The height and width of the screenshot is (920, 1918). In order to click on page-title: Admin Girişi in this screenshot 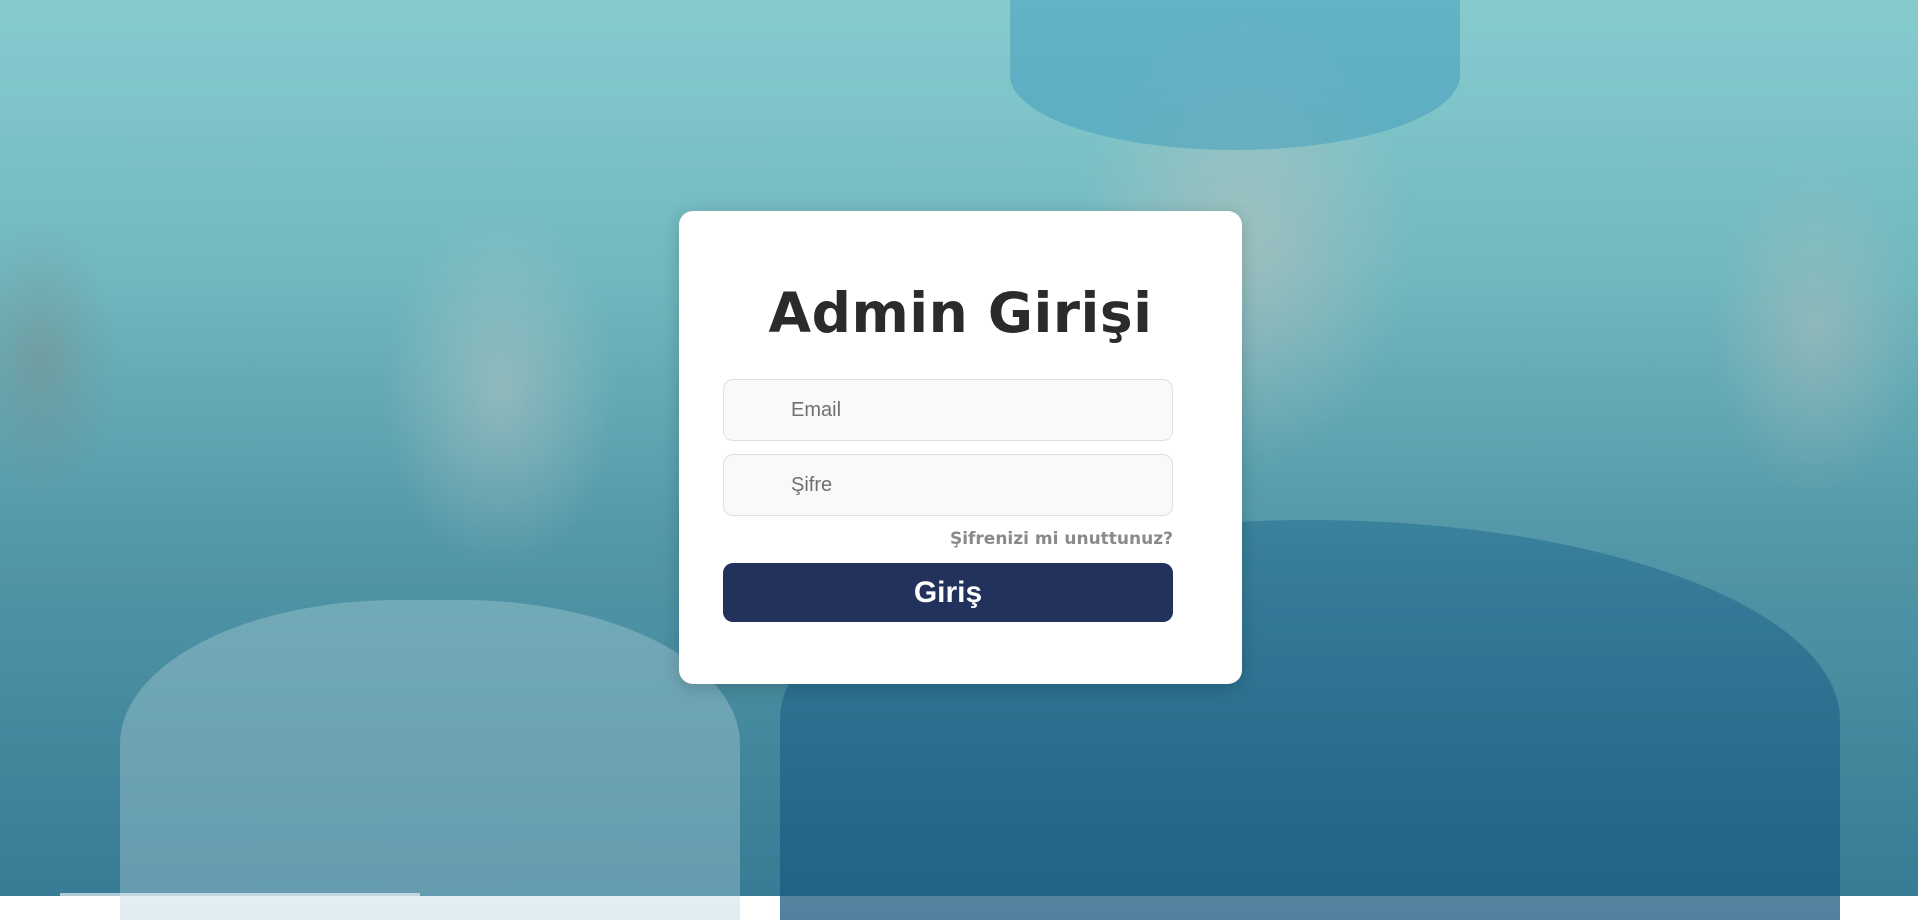, I will do `click(960, 313)`.